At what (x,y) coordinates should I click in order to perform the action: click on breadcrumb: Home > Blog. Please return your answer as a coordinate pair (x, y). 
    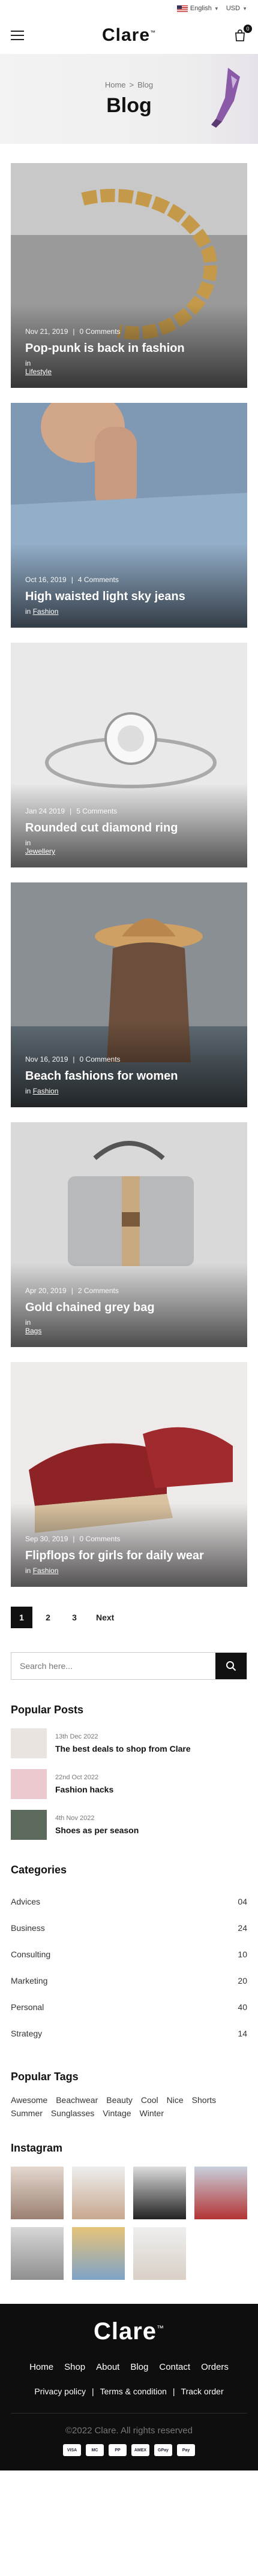
    Looking at the image, I should click on (129, 84).